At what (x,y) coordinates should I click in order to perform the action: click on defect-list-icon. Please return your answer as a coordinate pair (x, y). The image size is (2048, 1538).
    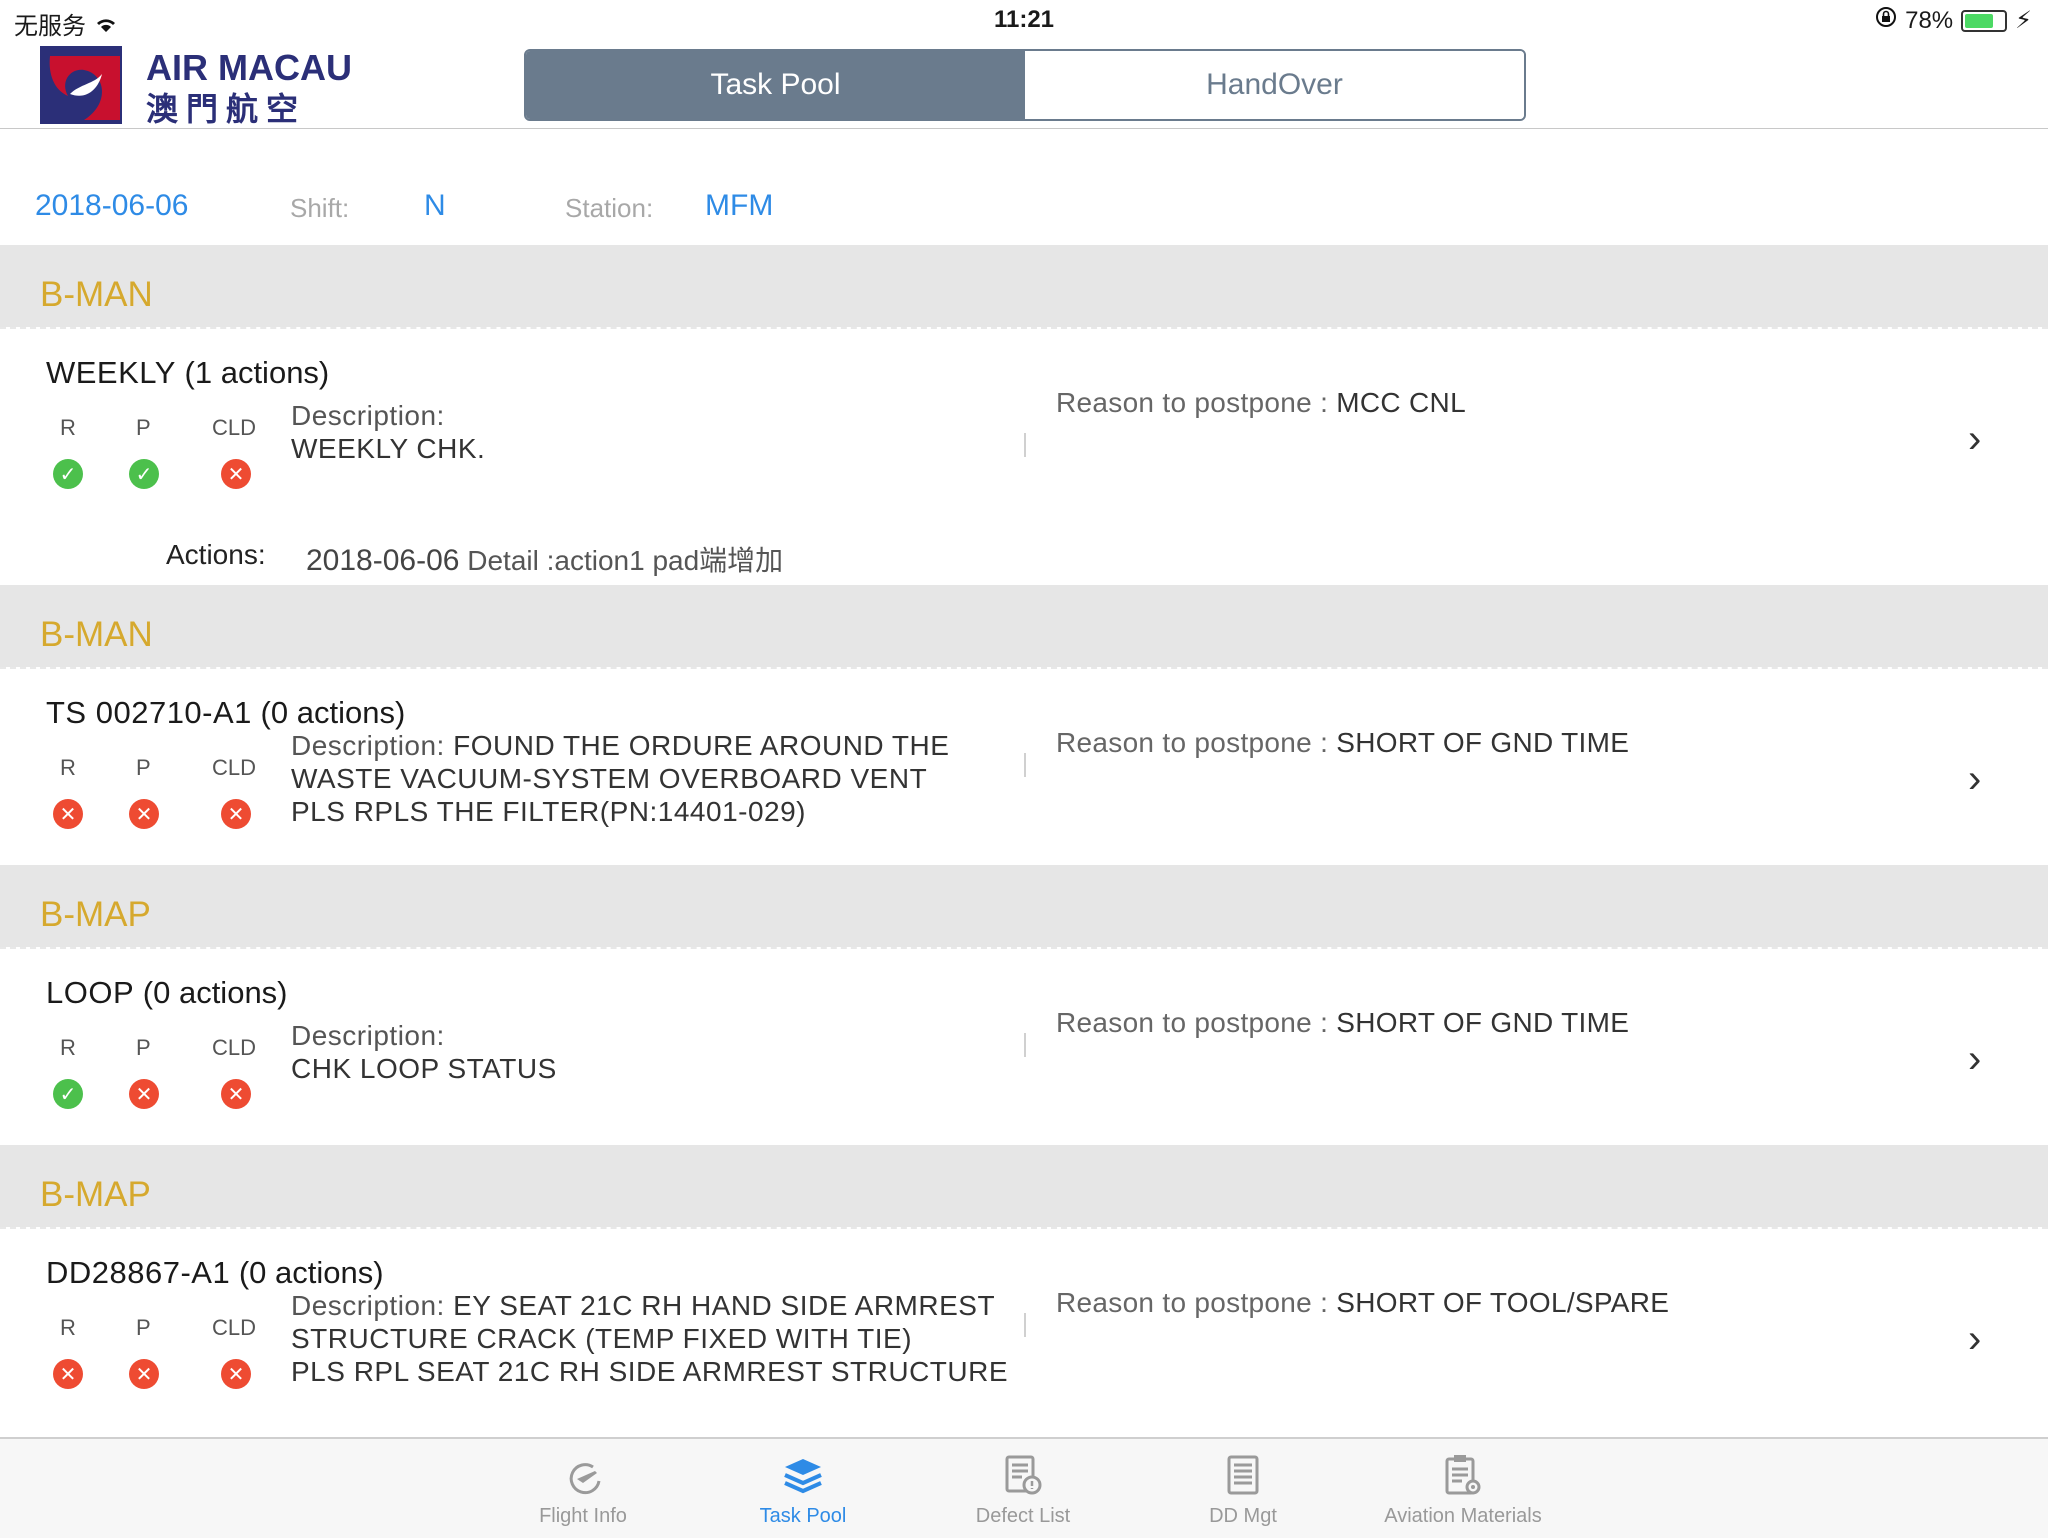
    Looking at the image, I should click on (1023, 1475).